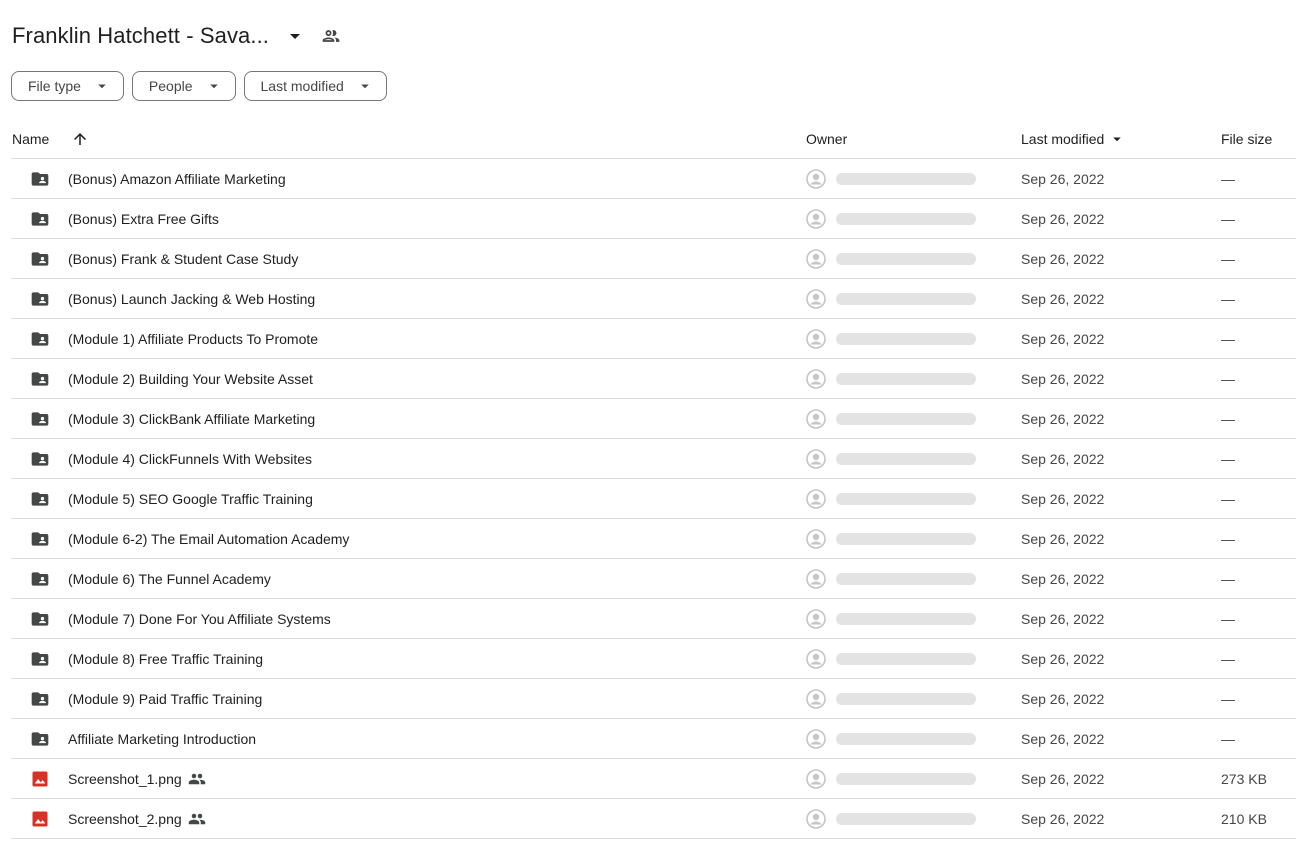  What do you see at coordinates (653, 219) in the screenshot?
I see `file-row: (Bonus) Extra Free Gifts Sep 26, 2022 —` at bounding box center [653, 219].